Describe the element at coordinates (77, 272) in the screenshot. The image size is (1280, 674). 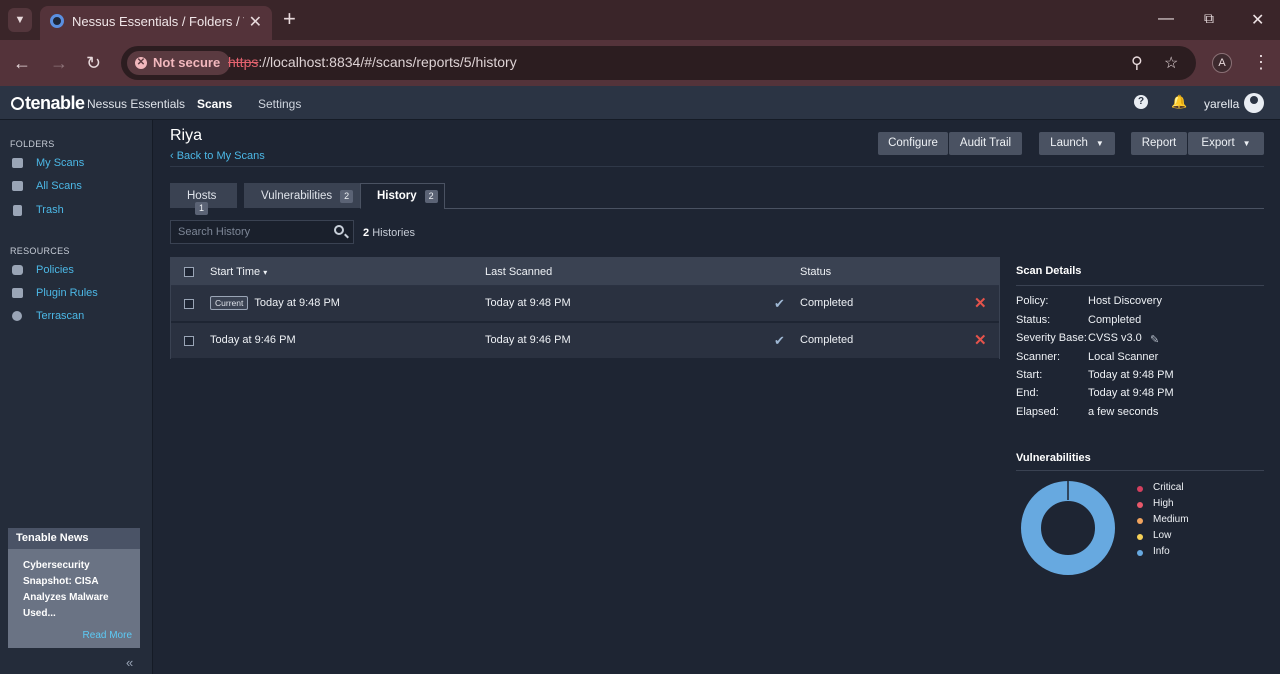
I see `sidebar-item-policies: Policies` at that location.